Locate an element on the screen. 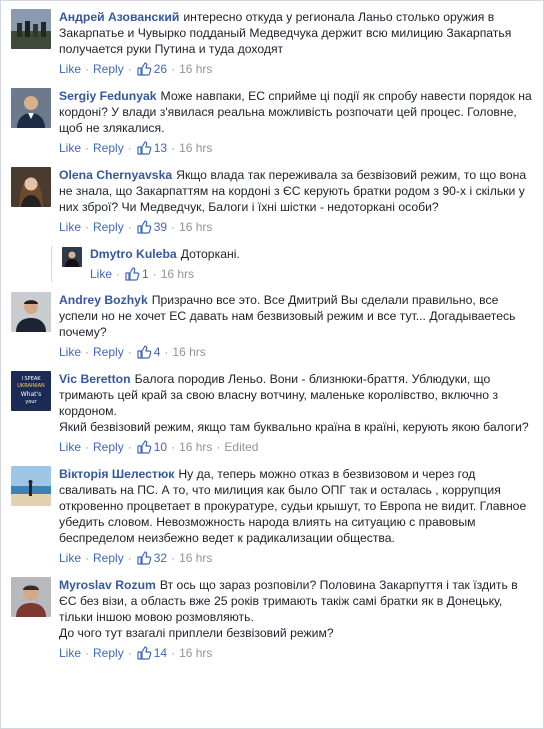 This screenshot has height=729, width=544. comment-author: Vic Beretton is located at coordinates (95, 379).